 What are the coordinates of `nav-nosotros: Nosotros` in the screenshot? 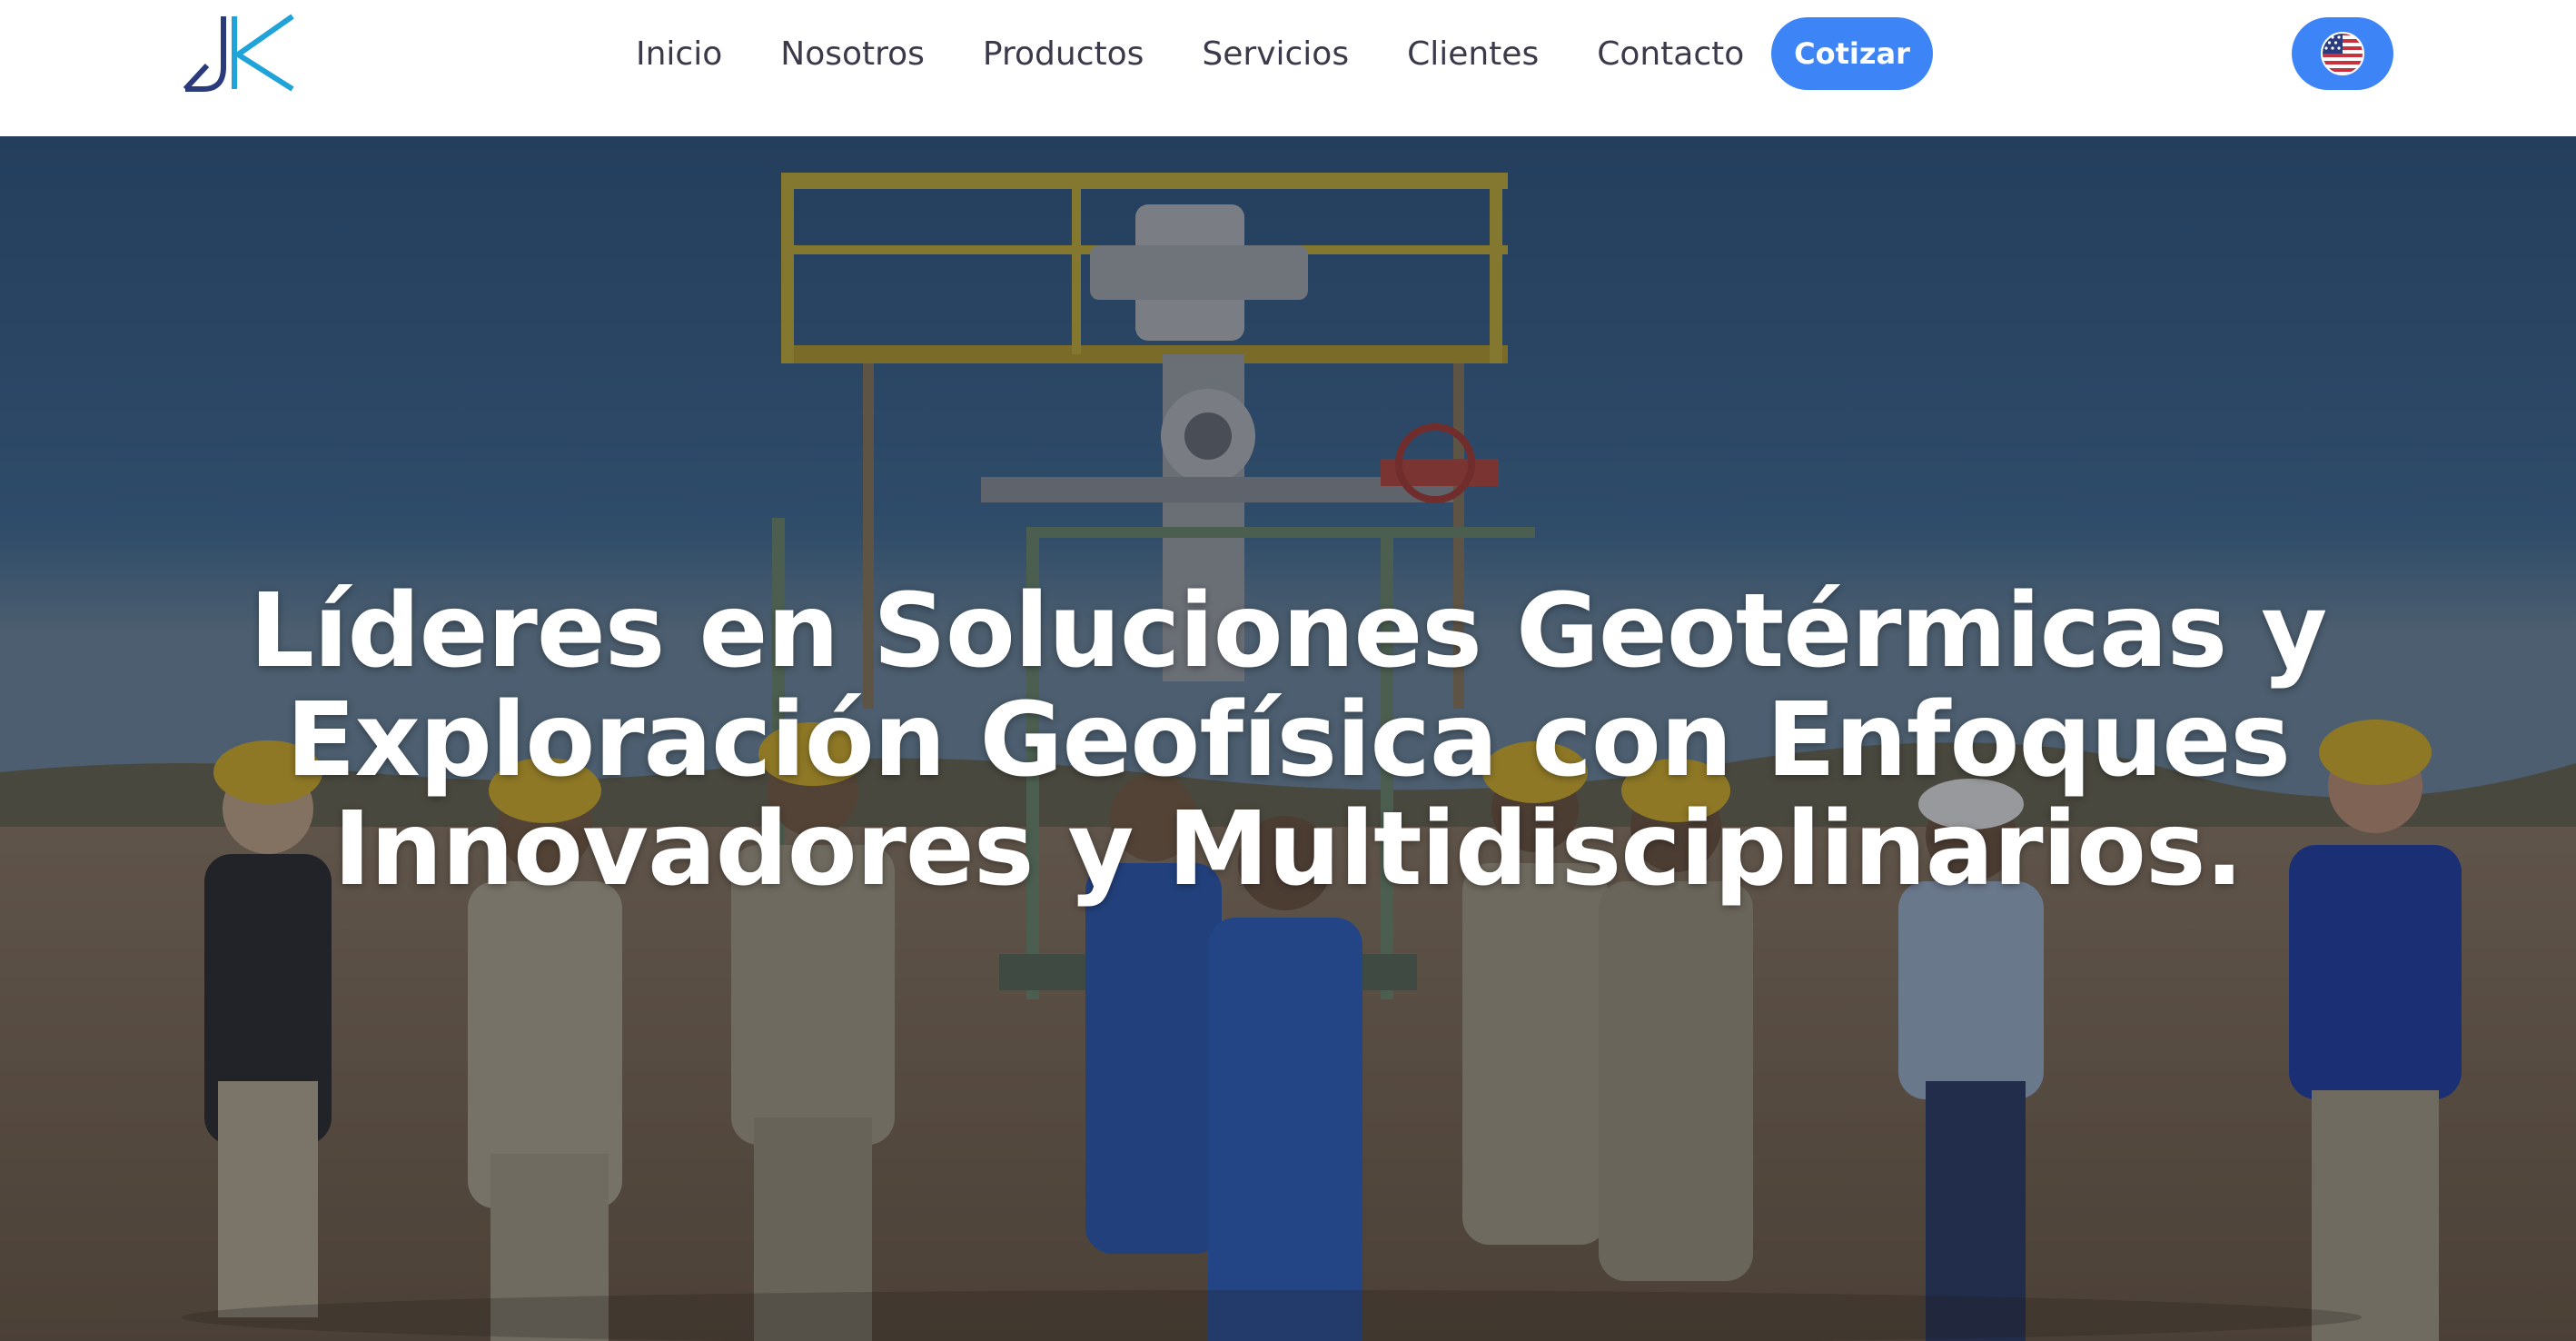 It's located at (852, 54).